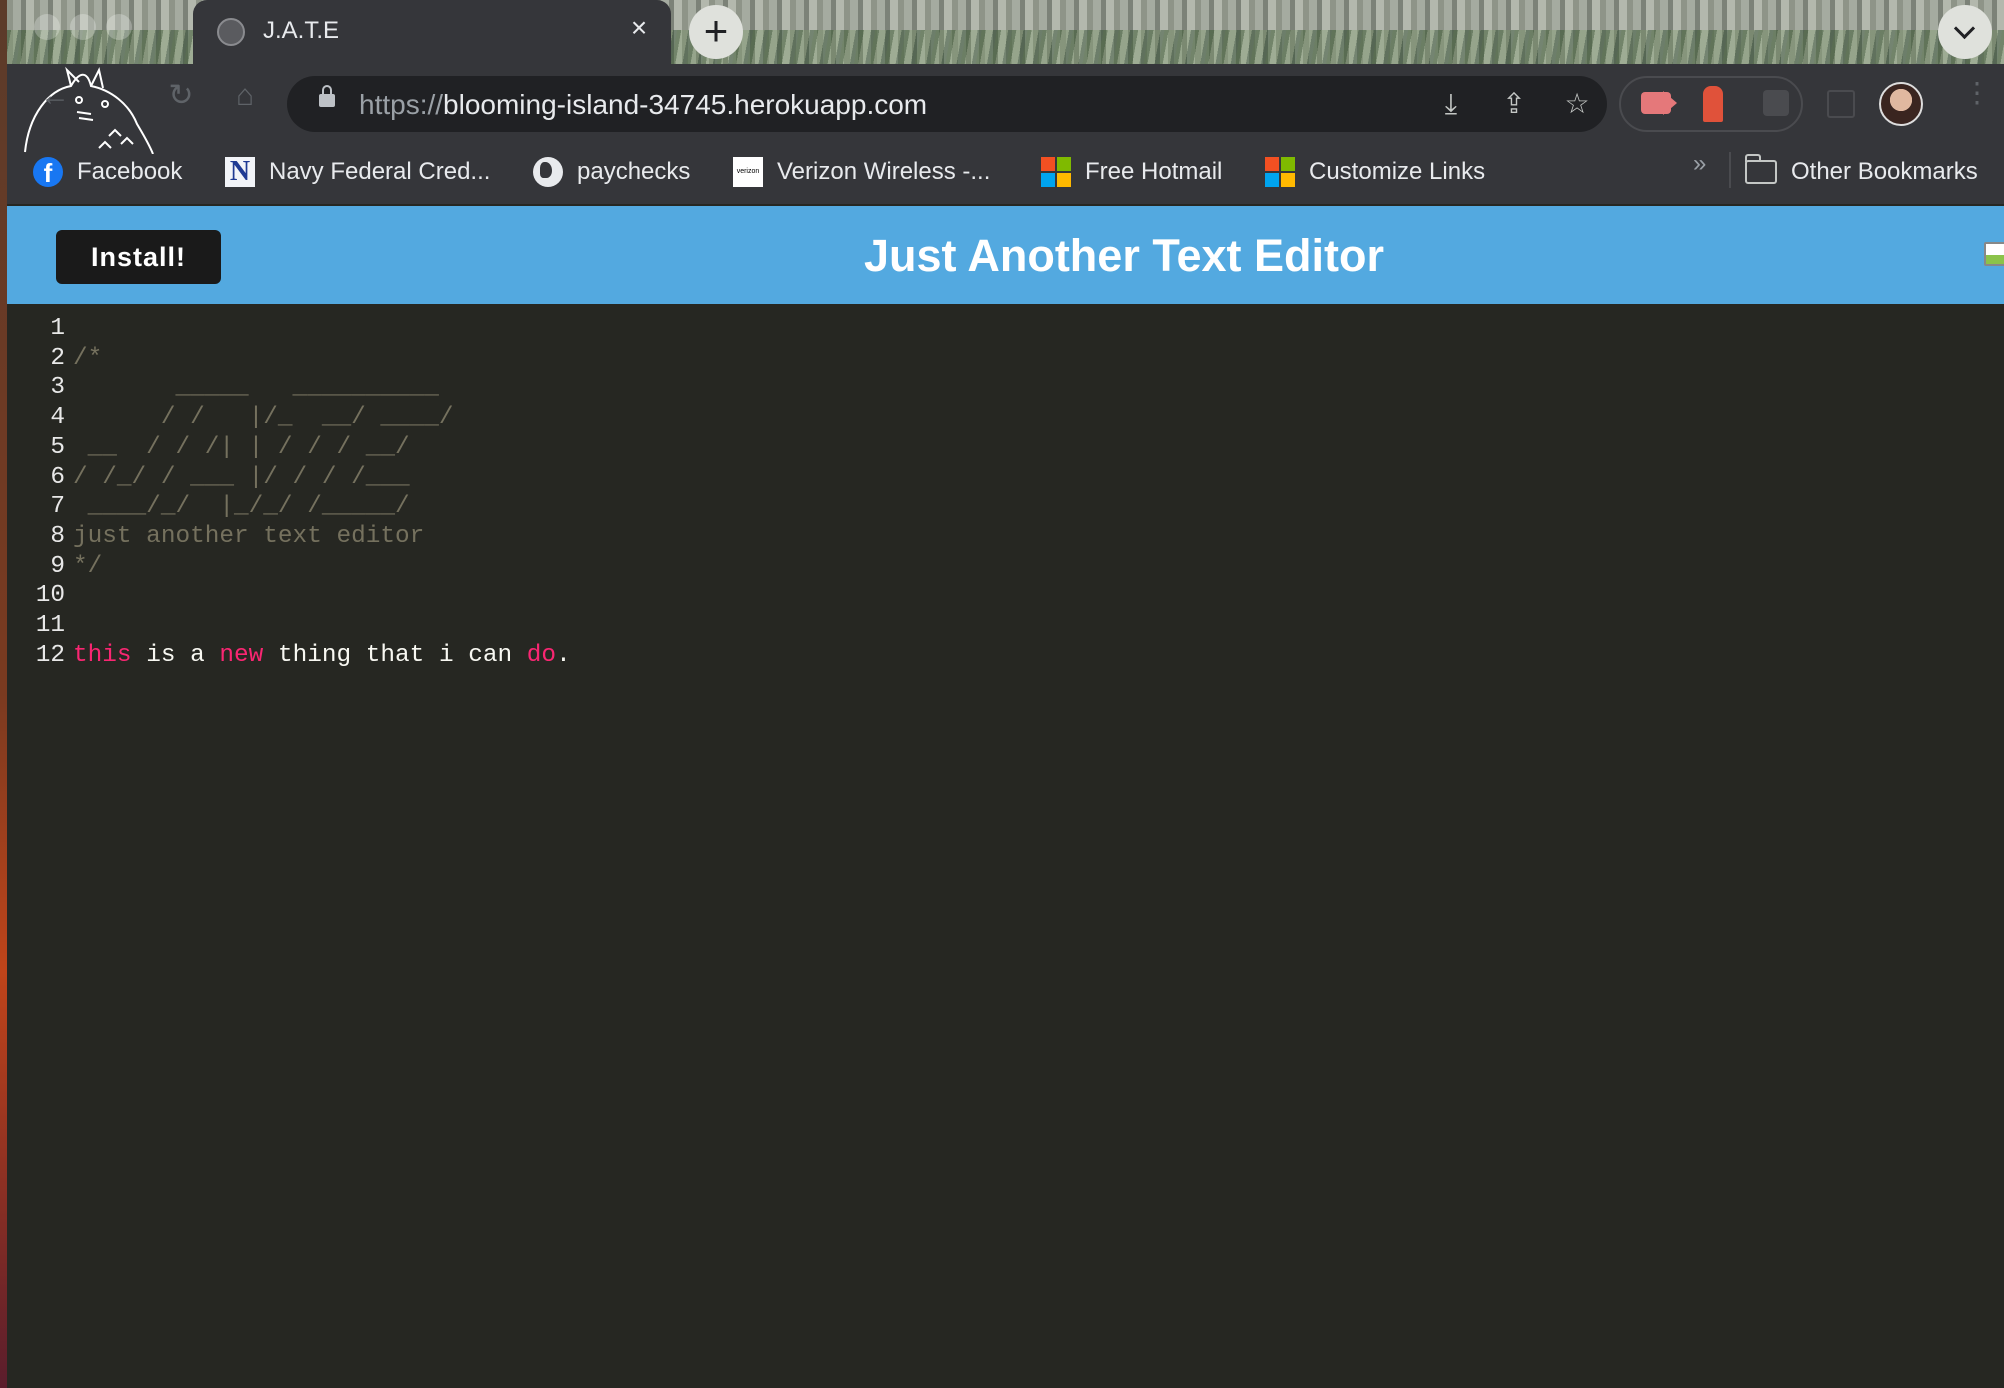 This screenshot has height=1388, width=2004. Describe the element at coordinates (1841, 104) in the screenshot. I see `side-panel-icon` at that location.